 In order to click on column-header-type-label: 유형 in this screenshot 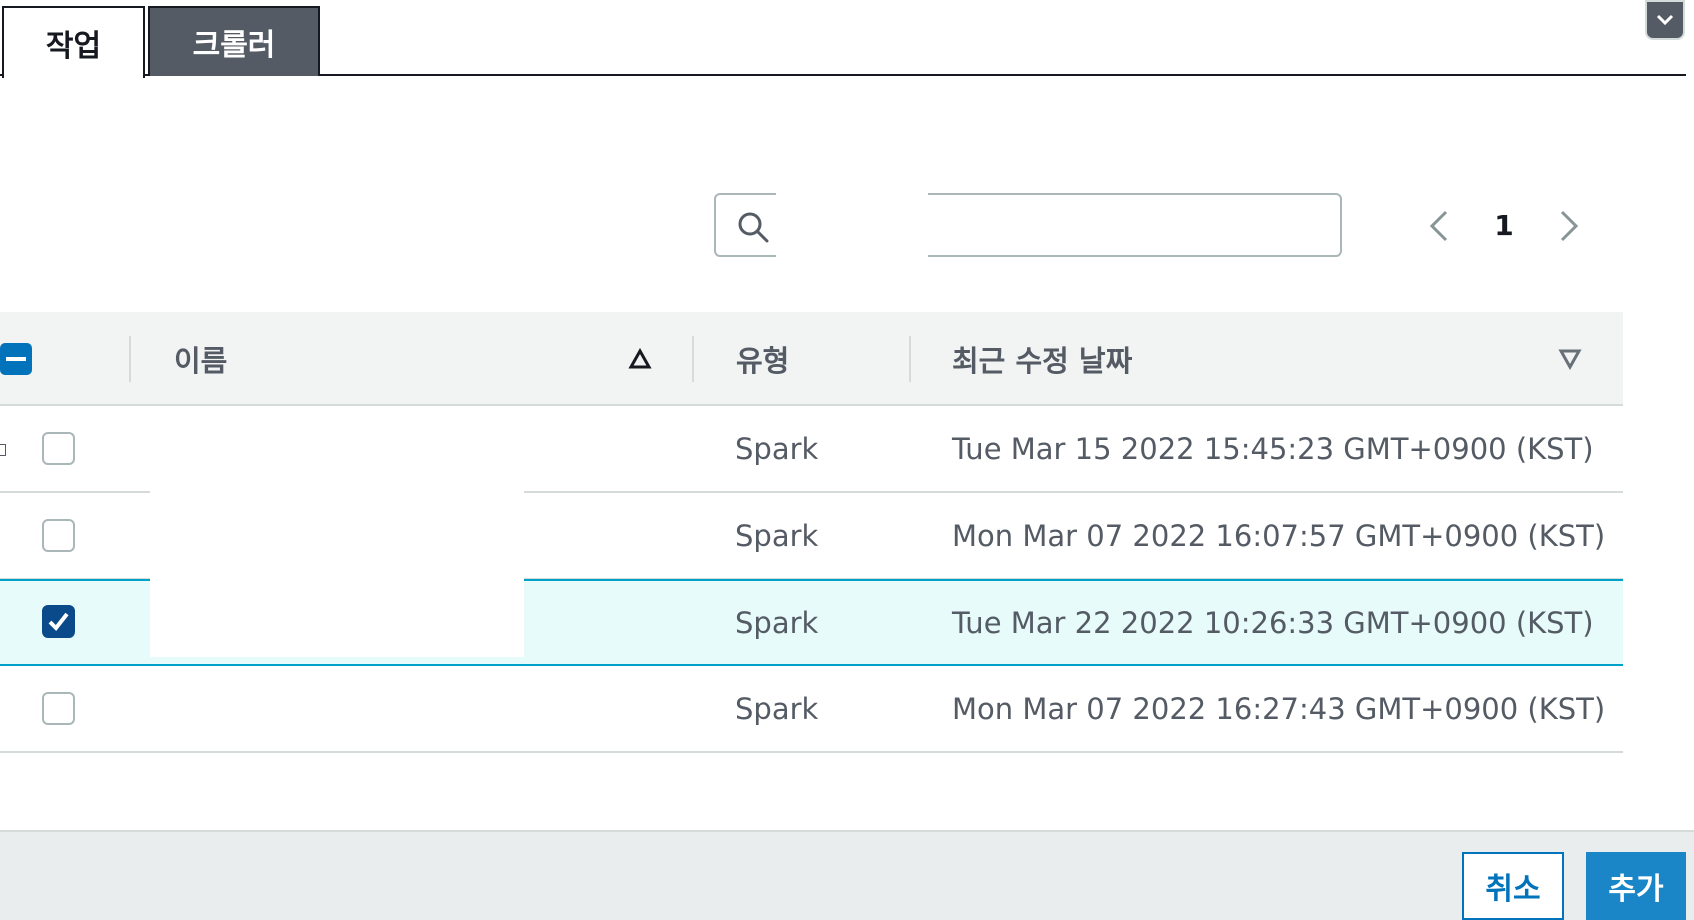, I will do `click(763, 361)`.